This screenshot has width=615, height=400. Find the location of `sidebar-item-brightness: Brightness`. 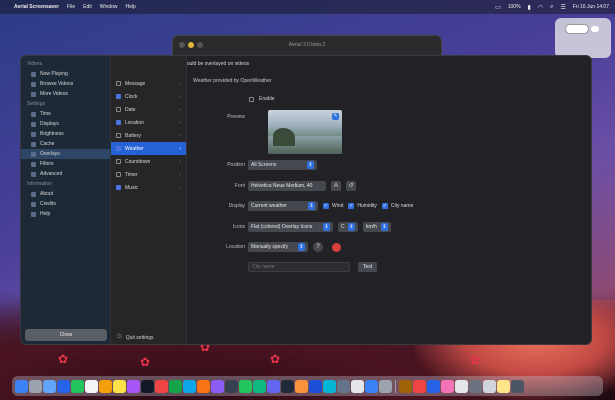

sidebar-item-brightness: Brightness is located at coordinates (65, 134).